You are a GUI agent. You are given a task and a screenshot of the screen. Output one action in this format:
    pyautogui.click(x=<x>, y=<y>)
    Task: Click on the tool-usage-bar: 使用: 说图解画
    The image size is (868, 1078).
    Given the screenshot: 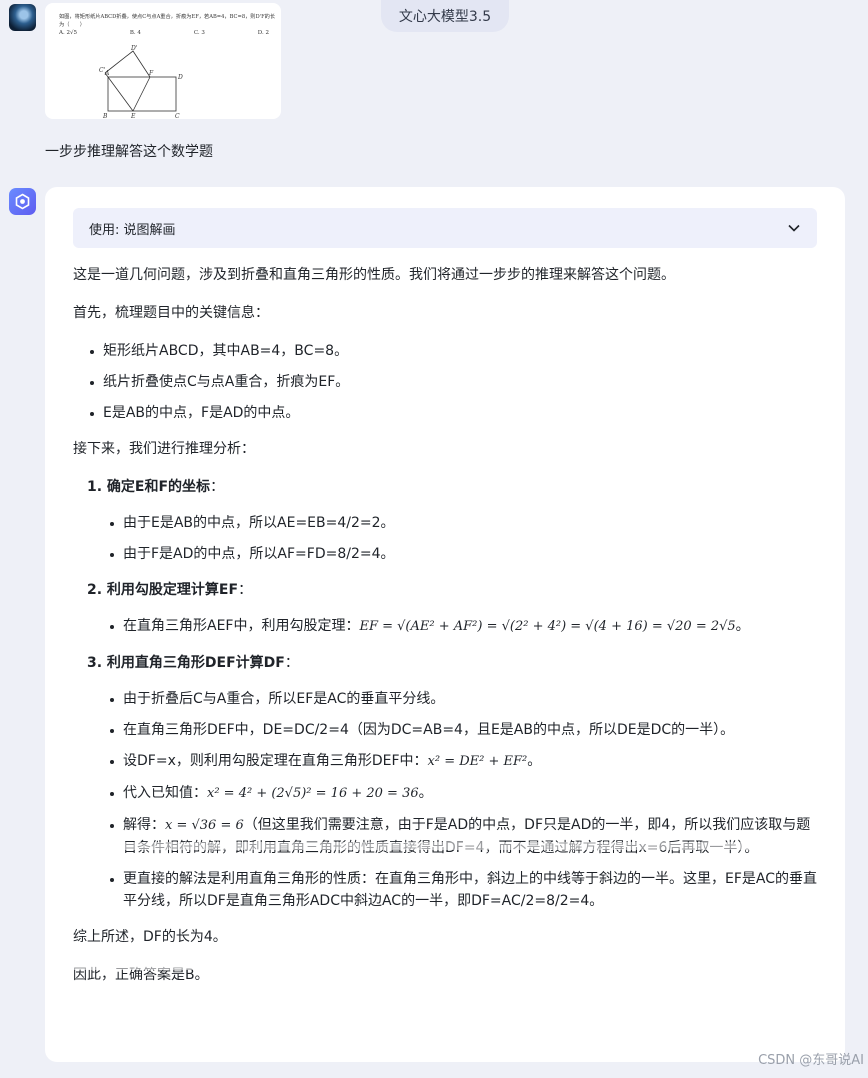 What is the action you would take?
    pyautogui.click(x=445, y=228)
    